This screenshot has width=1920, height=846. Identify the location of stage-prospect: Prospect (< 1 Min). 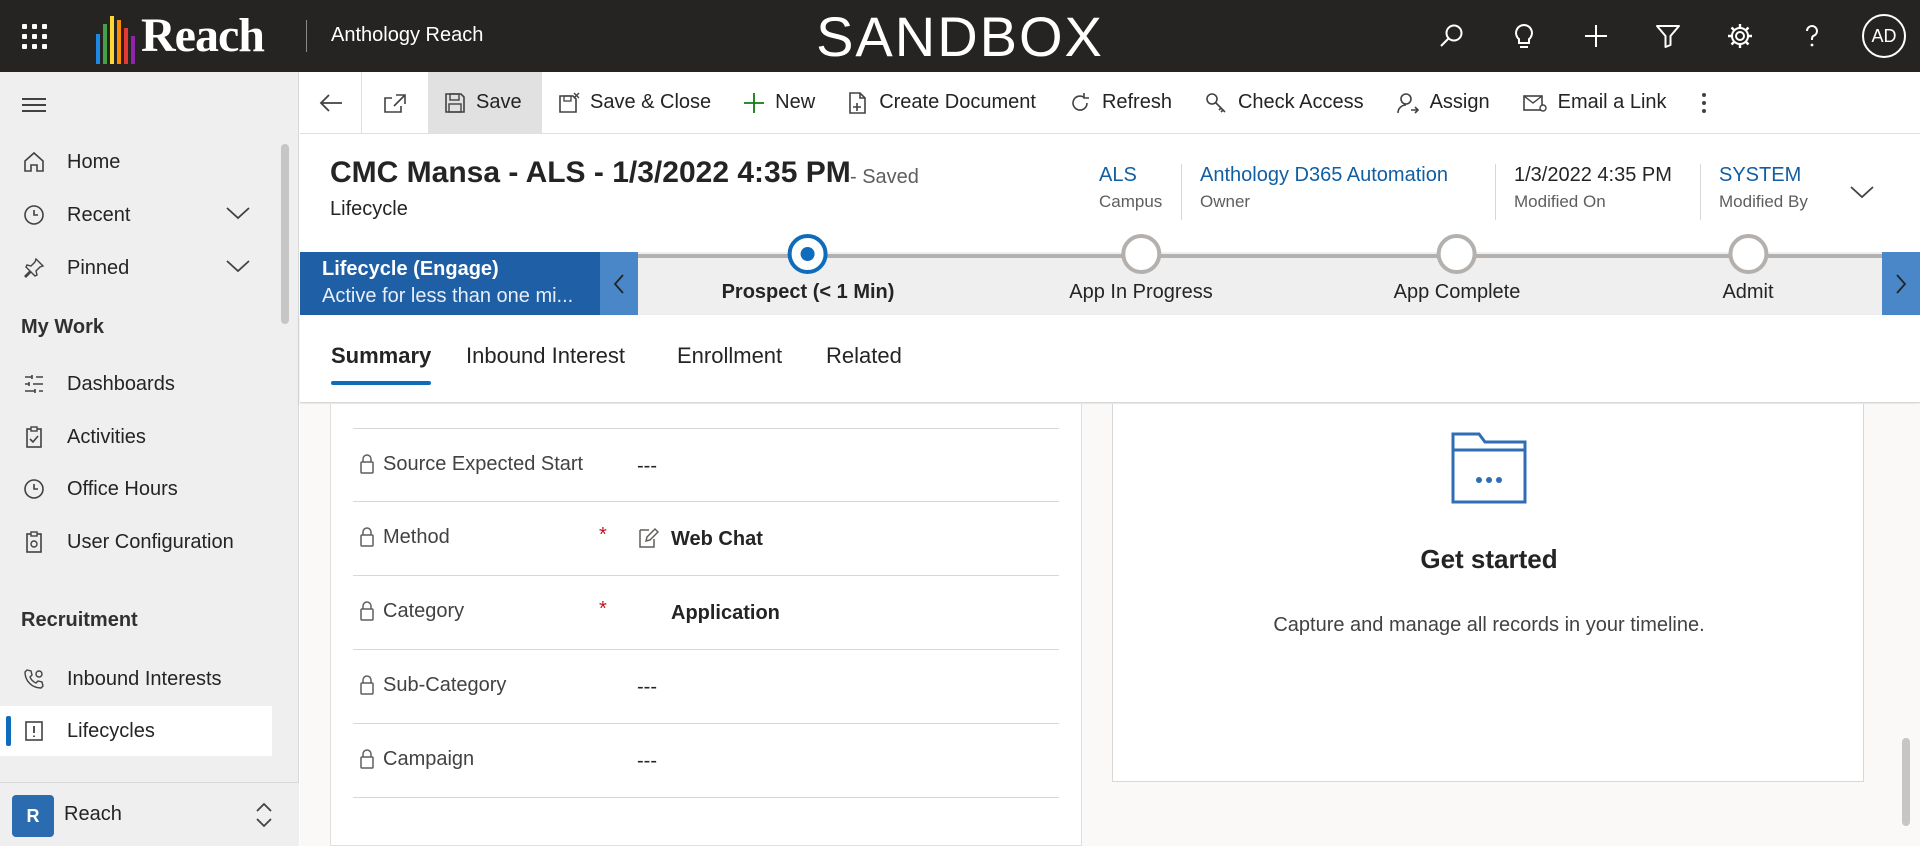
(808, 269).